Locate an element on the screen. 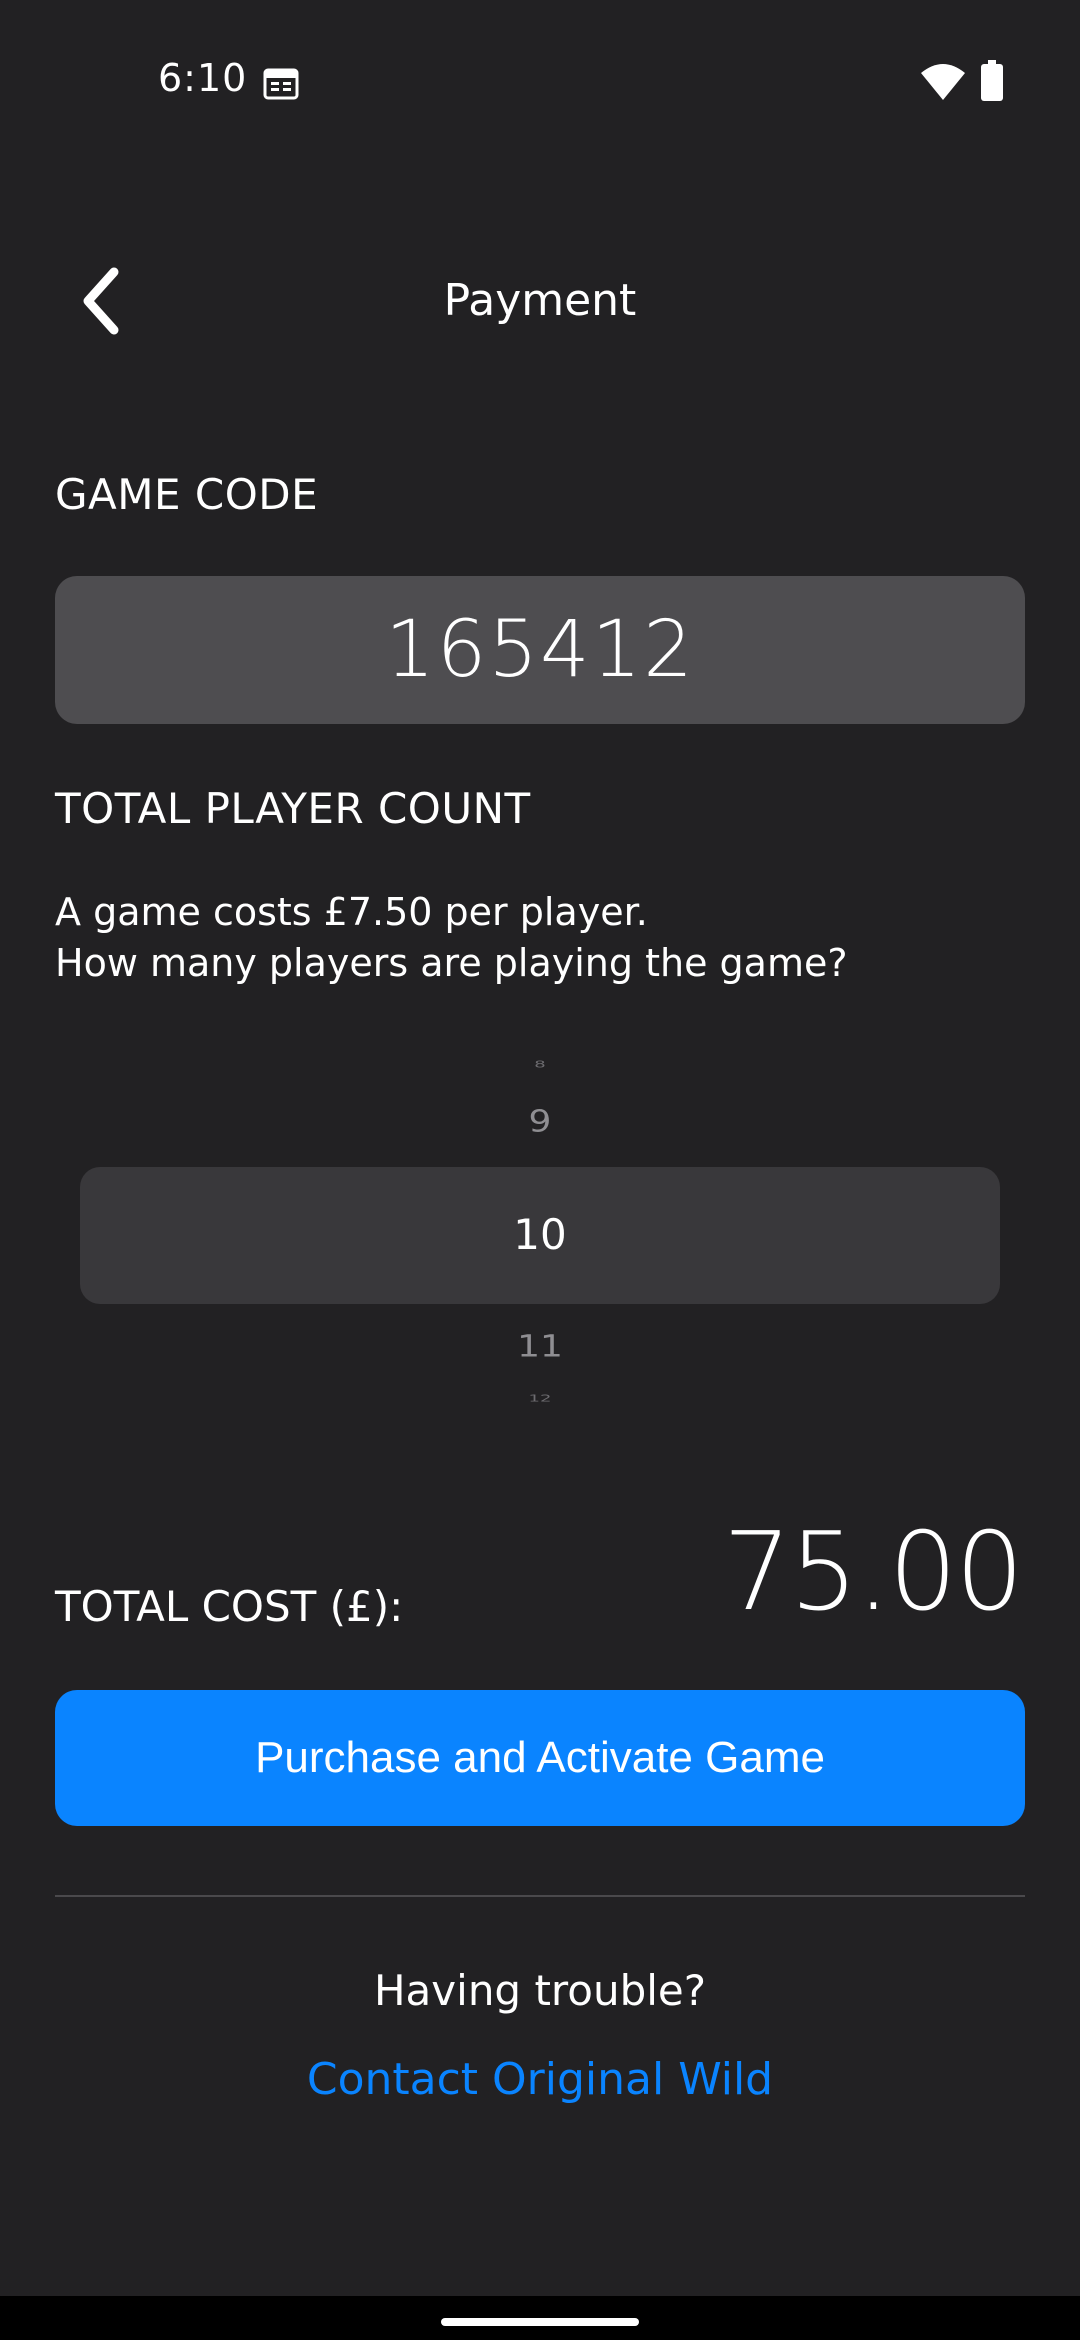  player-count-picker: 8 9 10 11 12 is located at coordinates (540, 1230).